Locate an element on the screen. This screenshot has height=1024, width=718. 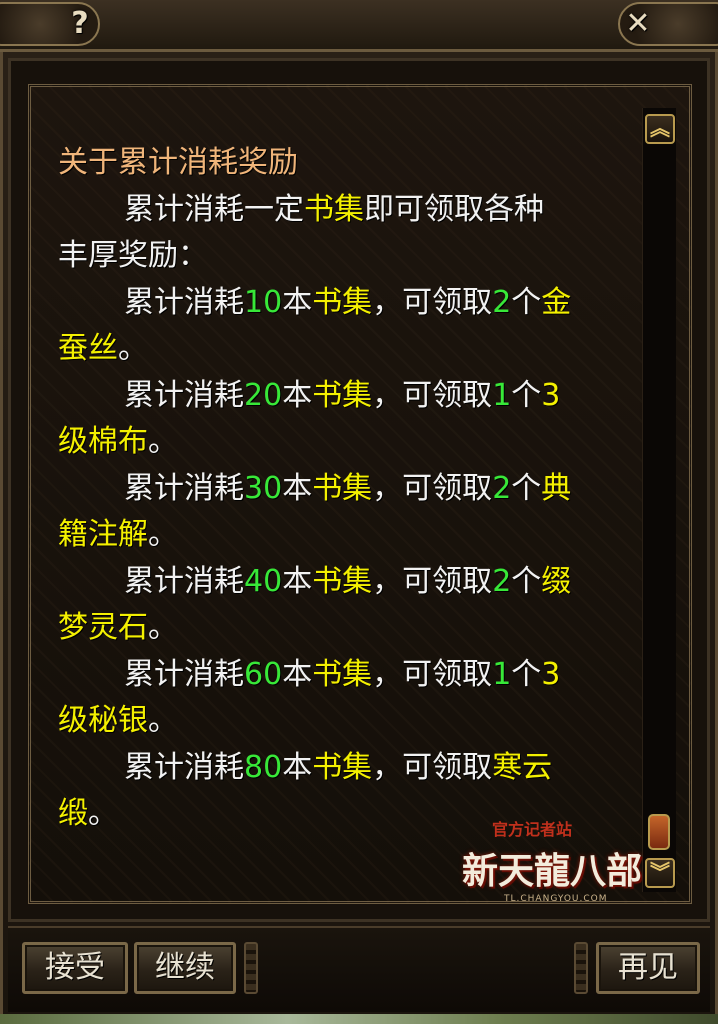
reward-line-2b: 级棉布。 is located at coordinates (118, 441).